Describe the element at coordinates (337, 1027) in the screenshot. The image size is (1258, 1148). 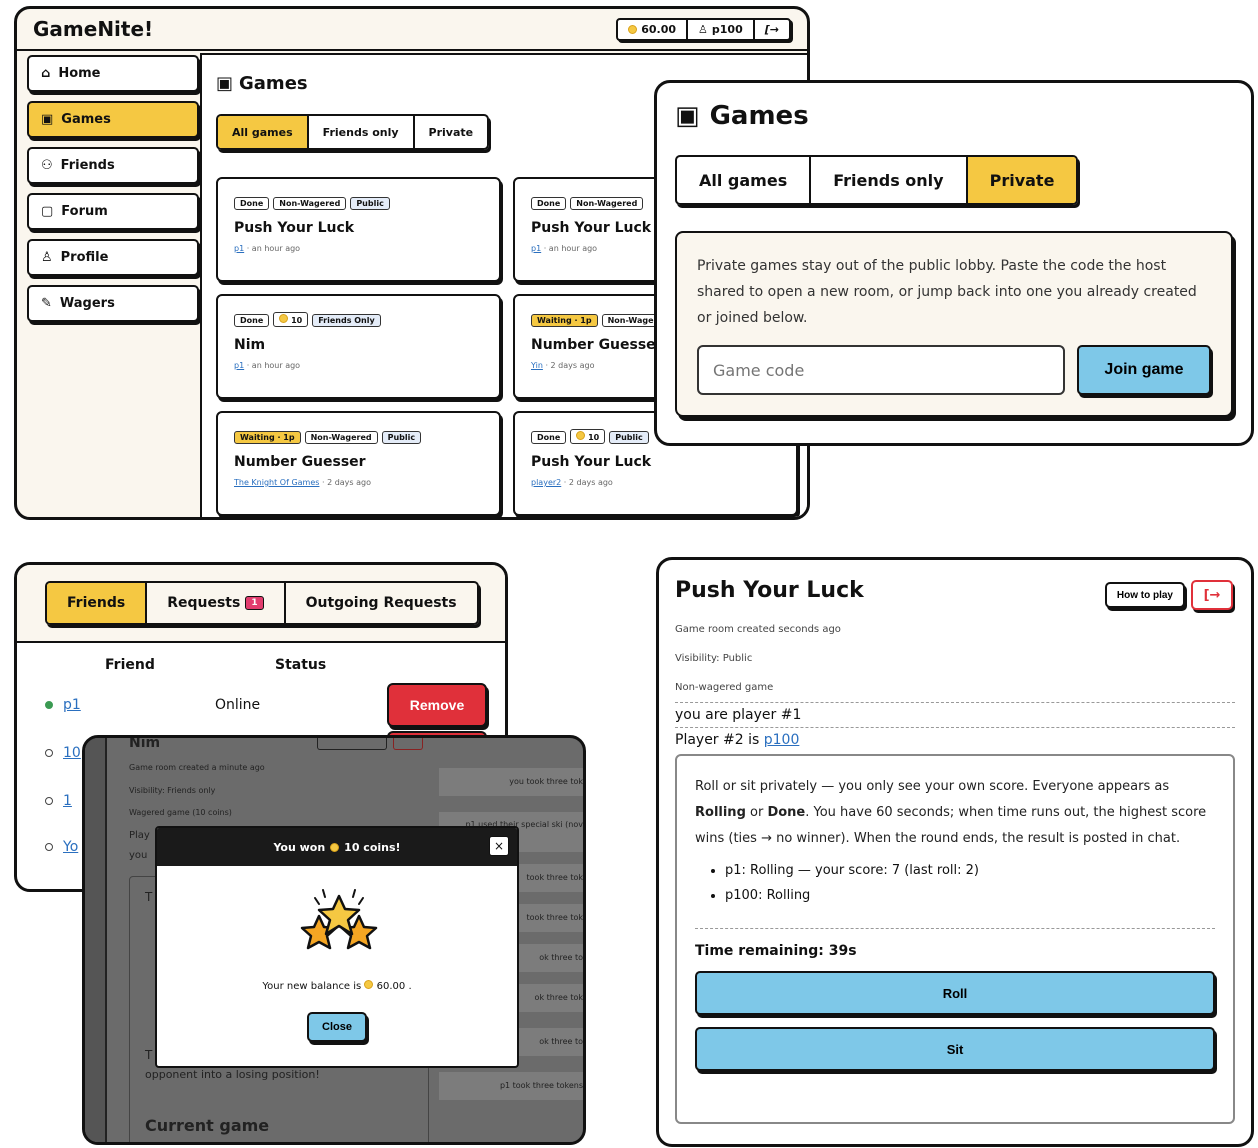
I see `close-button: Close` at that location.